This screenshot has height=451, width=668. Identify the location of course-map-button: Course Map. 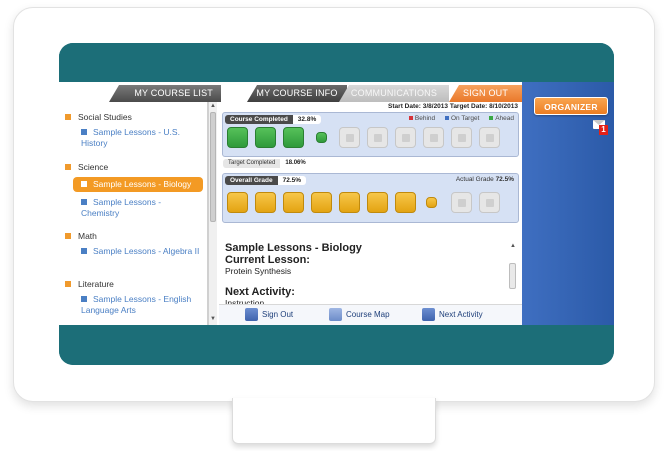
(359, 315).